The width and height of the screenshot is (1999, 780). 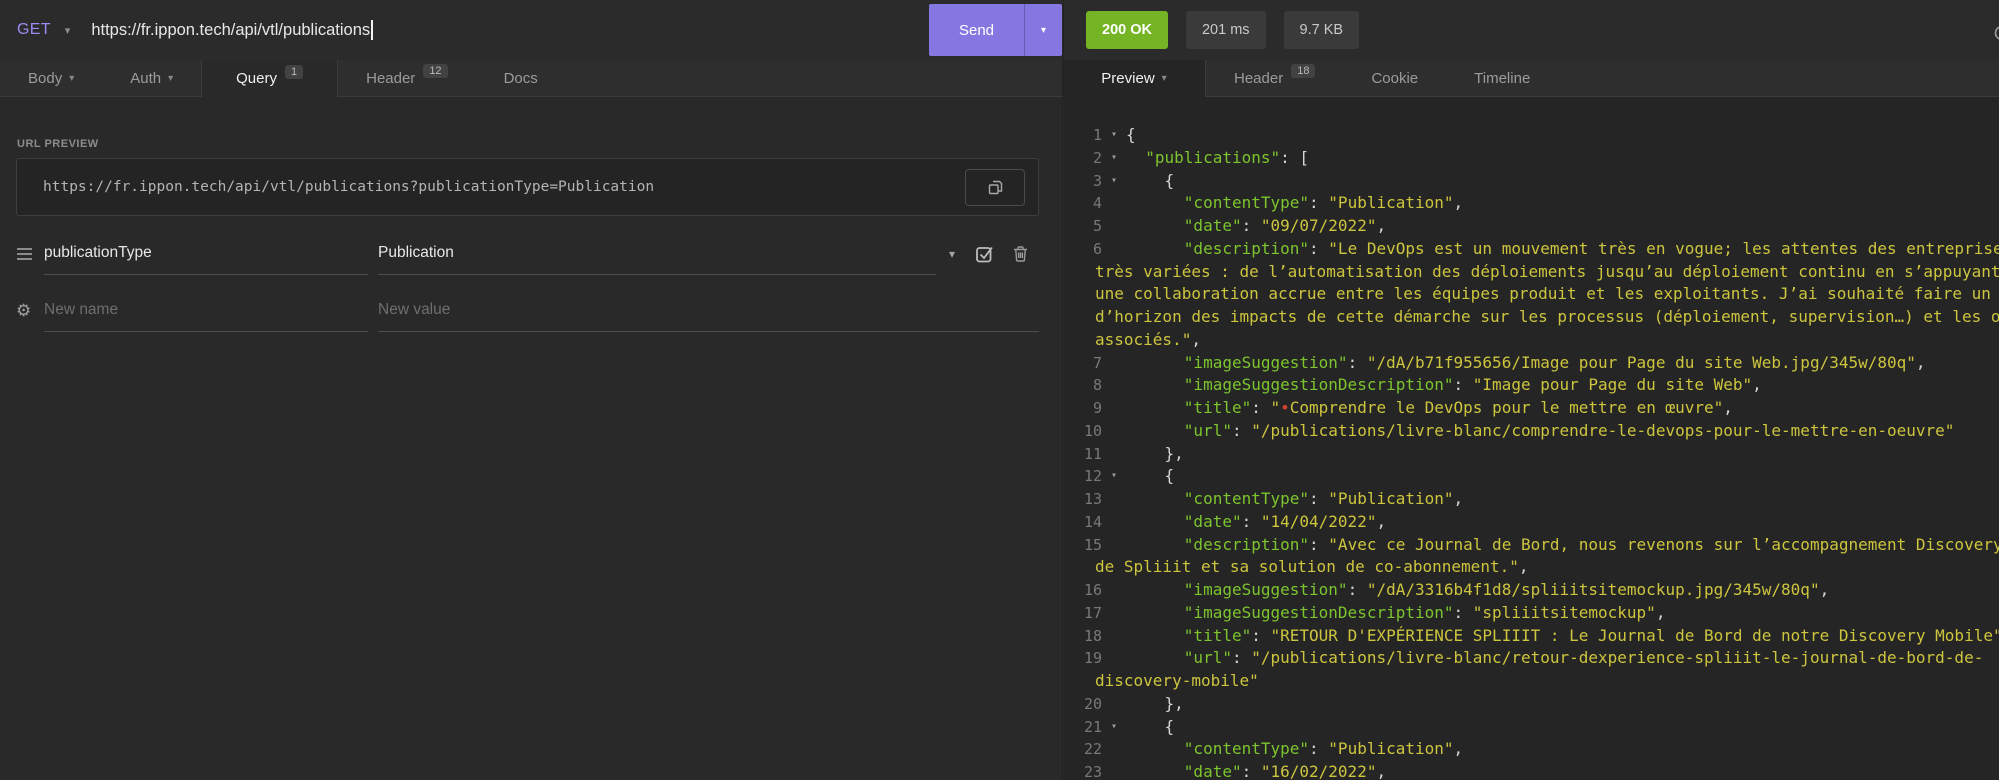 I want to click on tab-response-header: Header 18, so click(x=1274, y=78).